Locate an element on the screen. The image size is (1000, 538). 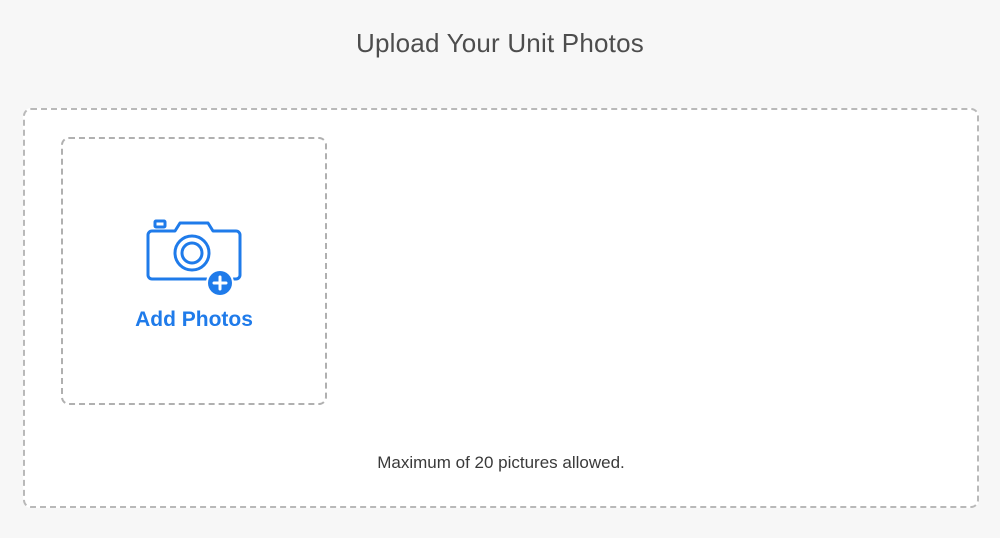
add-photos-button: Add Photos is located at coordinates (194, 271).